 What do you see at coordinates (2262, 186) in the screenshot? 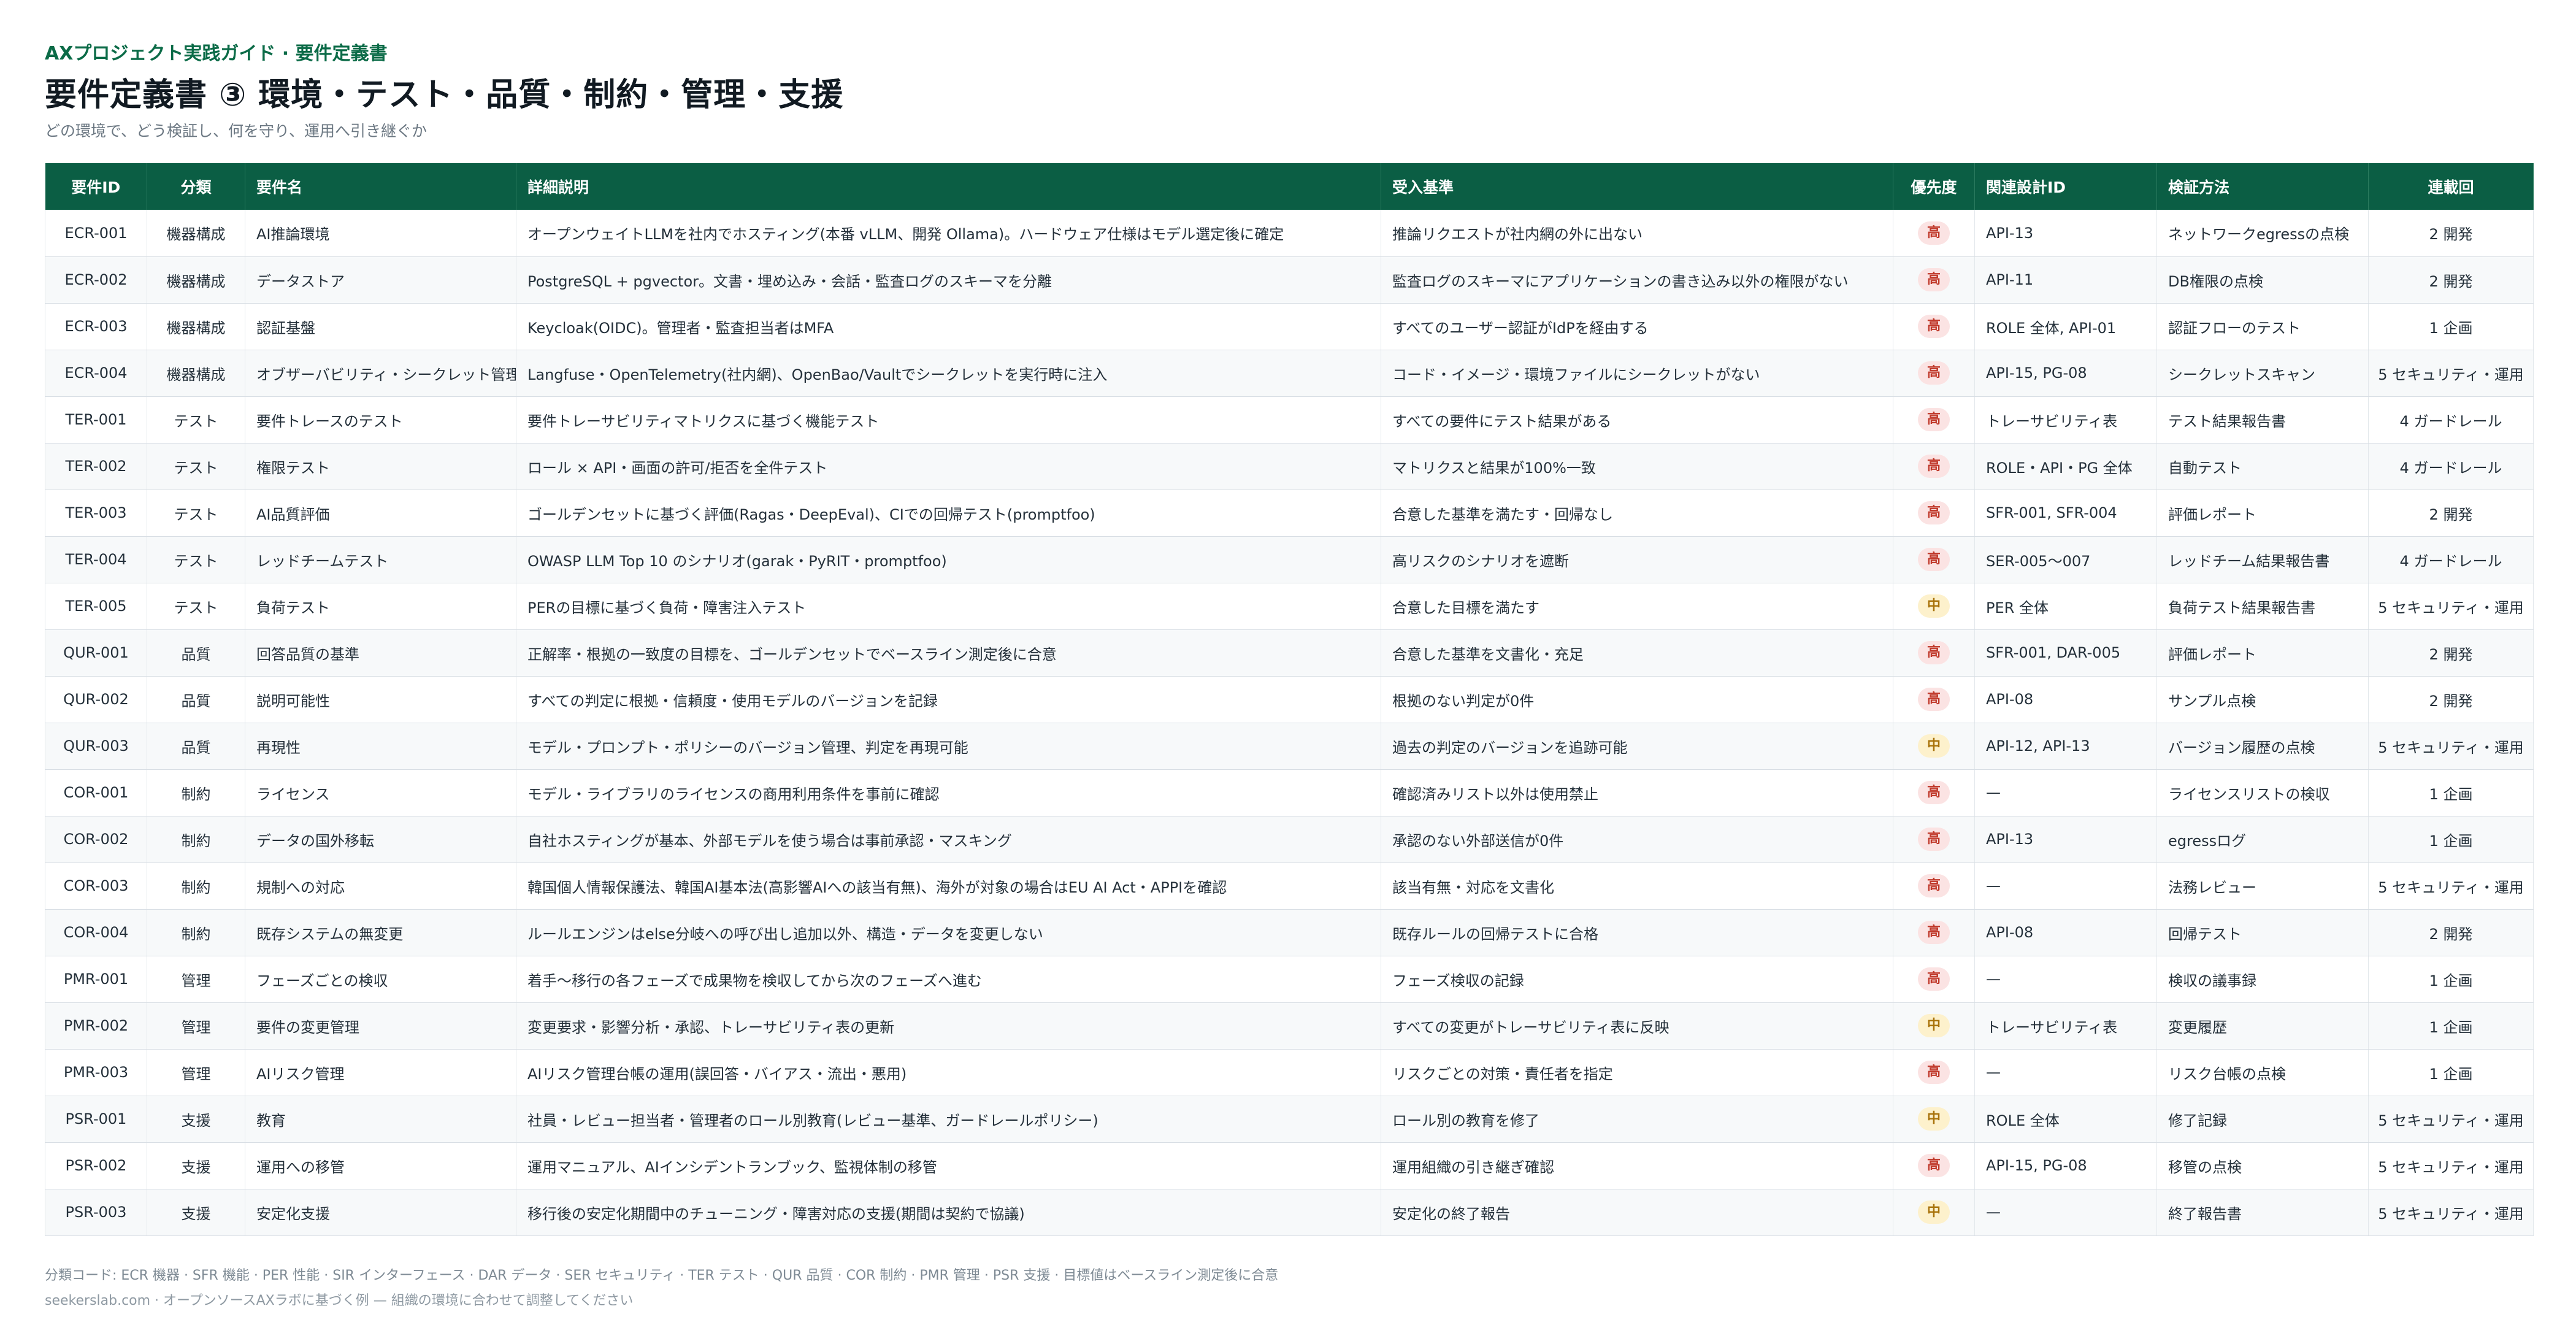
I see `column-header-method: 検証方法` at bounding box center [2262, 186].